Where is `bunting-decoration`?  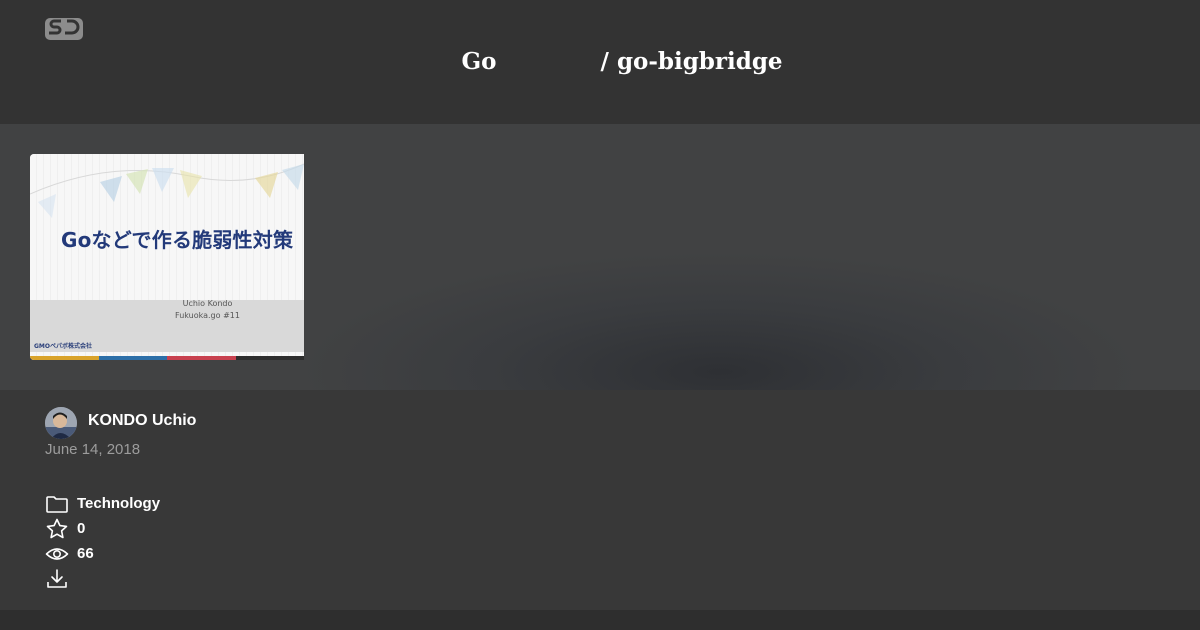
bunting-decoration is located at coordinates (167, 190).